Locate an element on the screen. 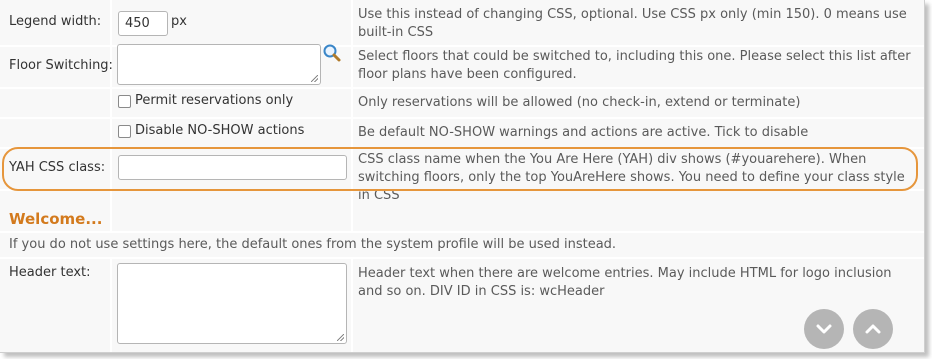 This screenshot has width=932, height=359. legend-width-unit: px is located at coordinates (179, 21).